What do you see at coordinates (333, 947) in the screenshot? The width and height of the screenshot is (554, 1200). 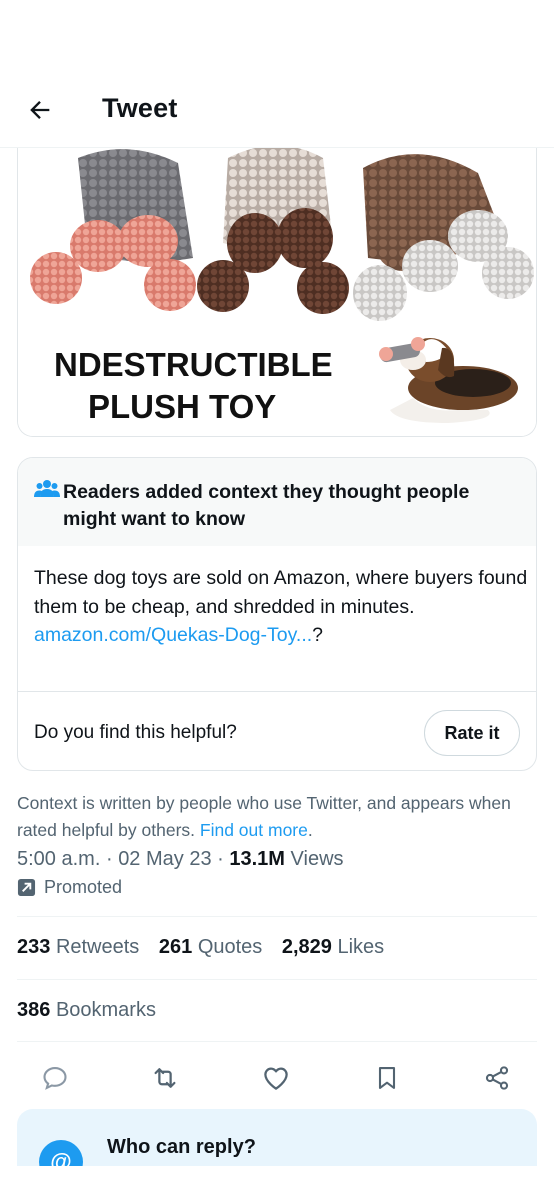 I see `likes-stat: 2,829 Likes` at bounding box center [333, 947].